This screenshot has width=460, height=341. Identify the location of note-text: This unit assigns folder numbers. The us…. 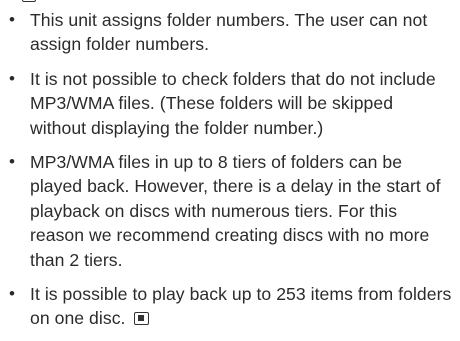
(229, 32).